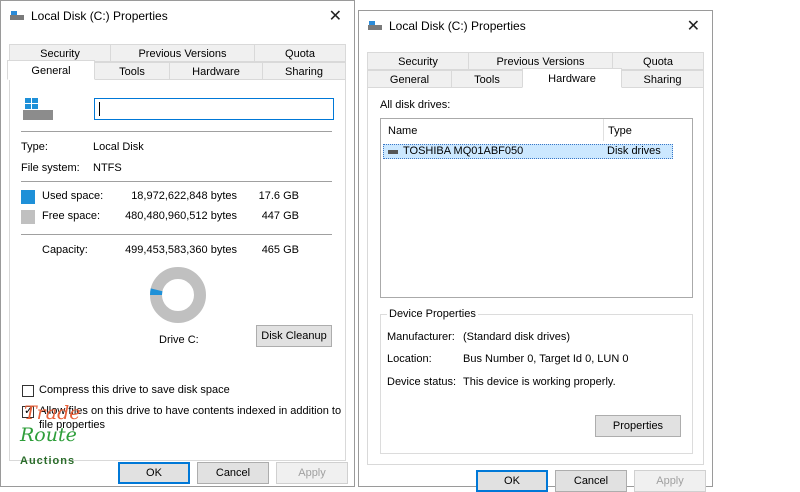 The width and height of the screenshot is (800, 492). I want to click on capacity-label: Capacity:, so click(65, 250).